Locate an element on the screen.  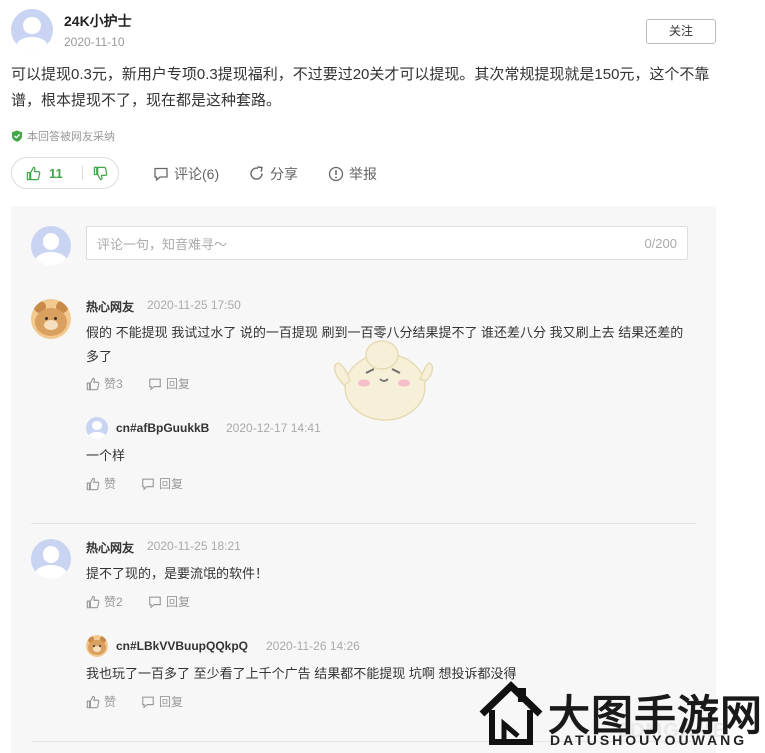
adopted-badge: 本回答被网友采纳 is located at coordinates (63, 136).